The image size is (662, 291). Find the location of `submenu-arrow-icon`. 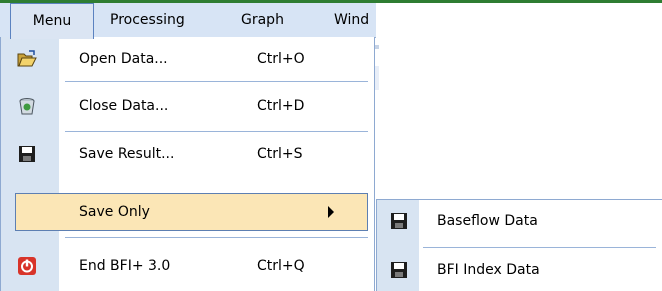

submenu-arrow-icon is located at coordinates (331, 212).